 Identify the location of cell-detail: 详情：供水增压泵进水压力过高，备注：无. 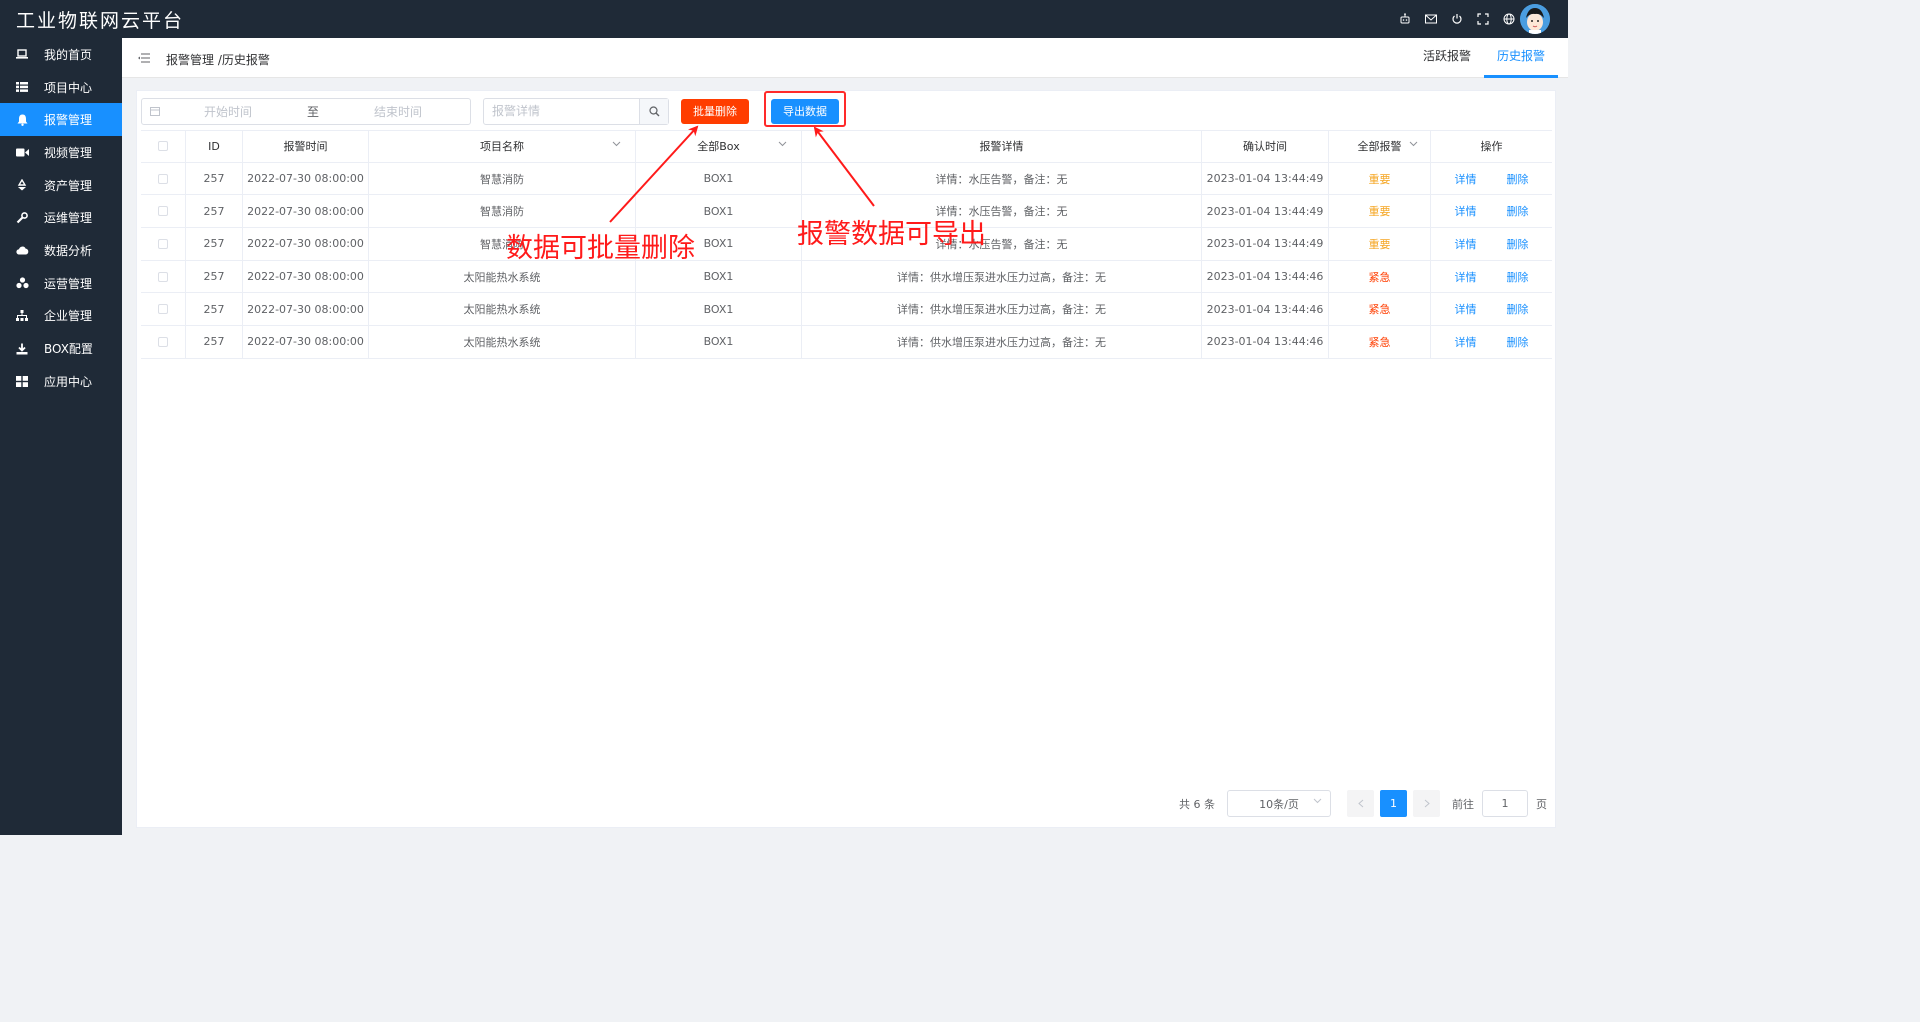
(1002, 309).